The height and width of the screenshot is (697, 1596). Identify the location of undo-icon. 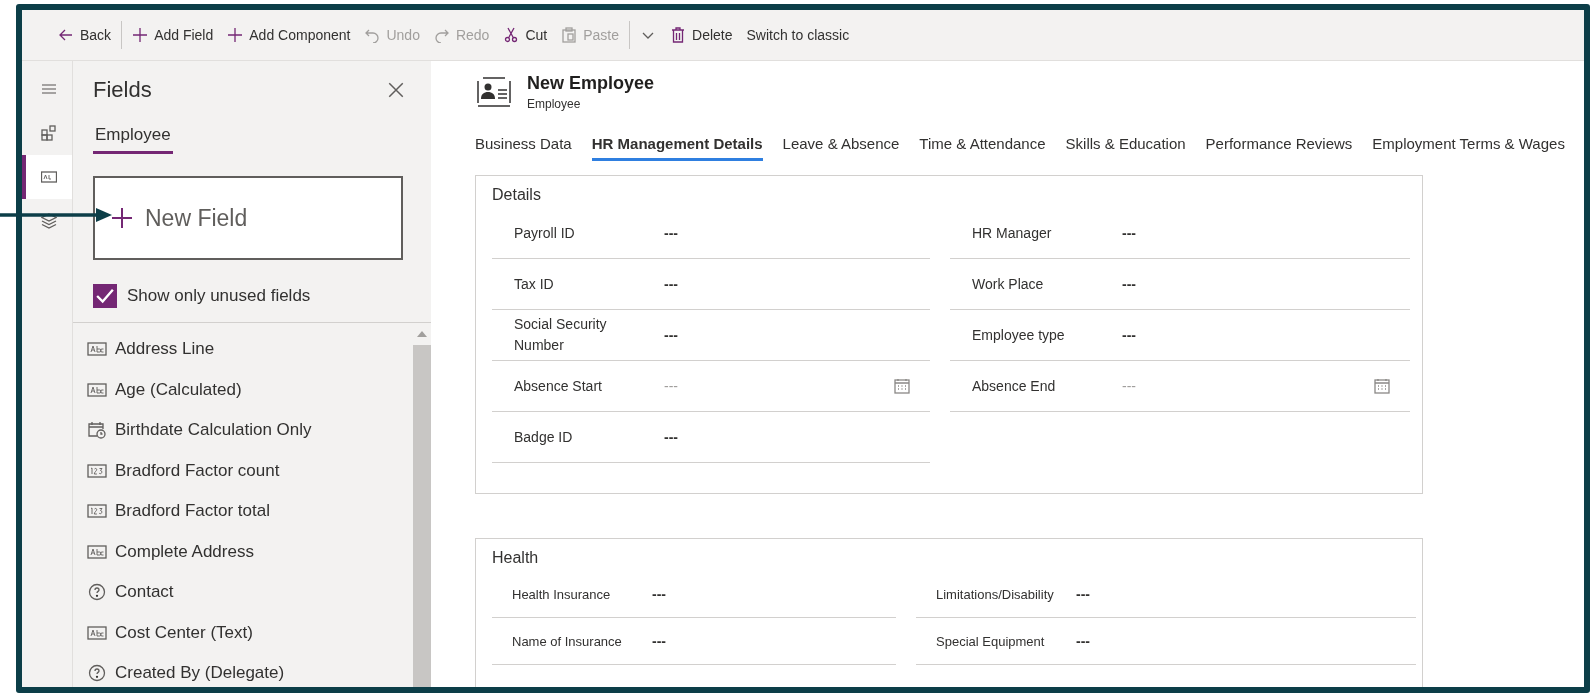
(372, 35).